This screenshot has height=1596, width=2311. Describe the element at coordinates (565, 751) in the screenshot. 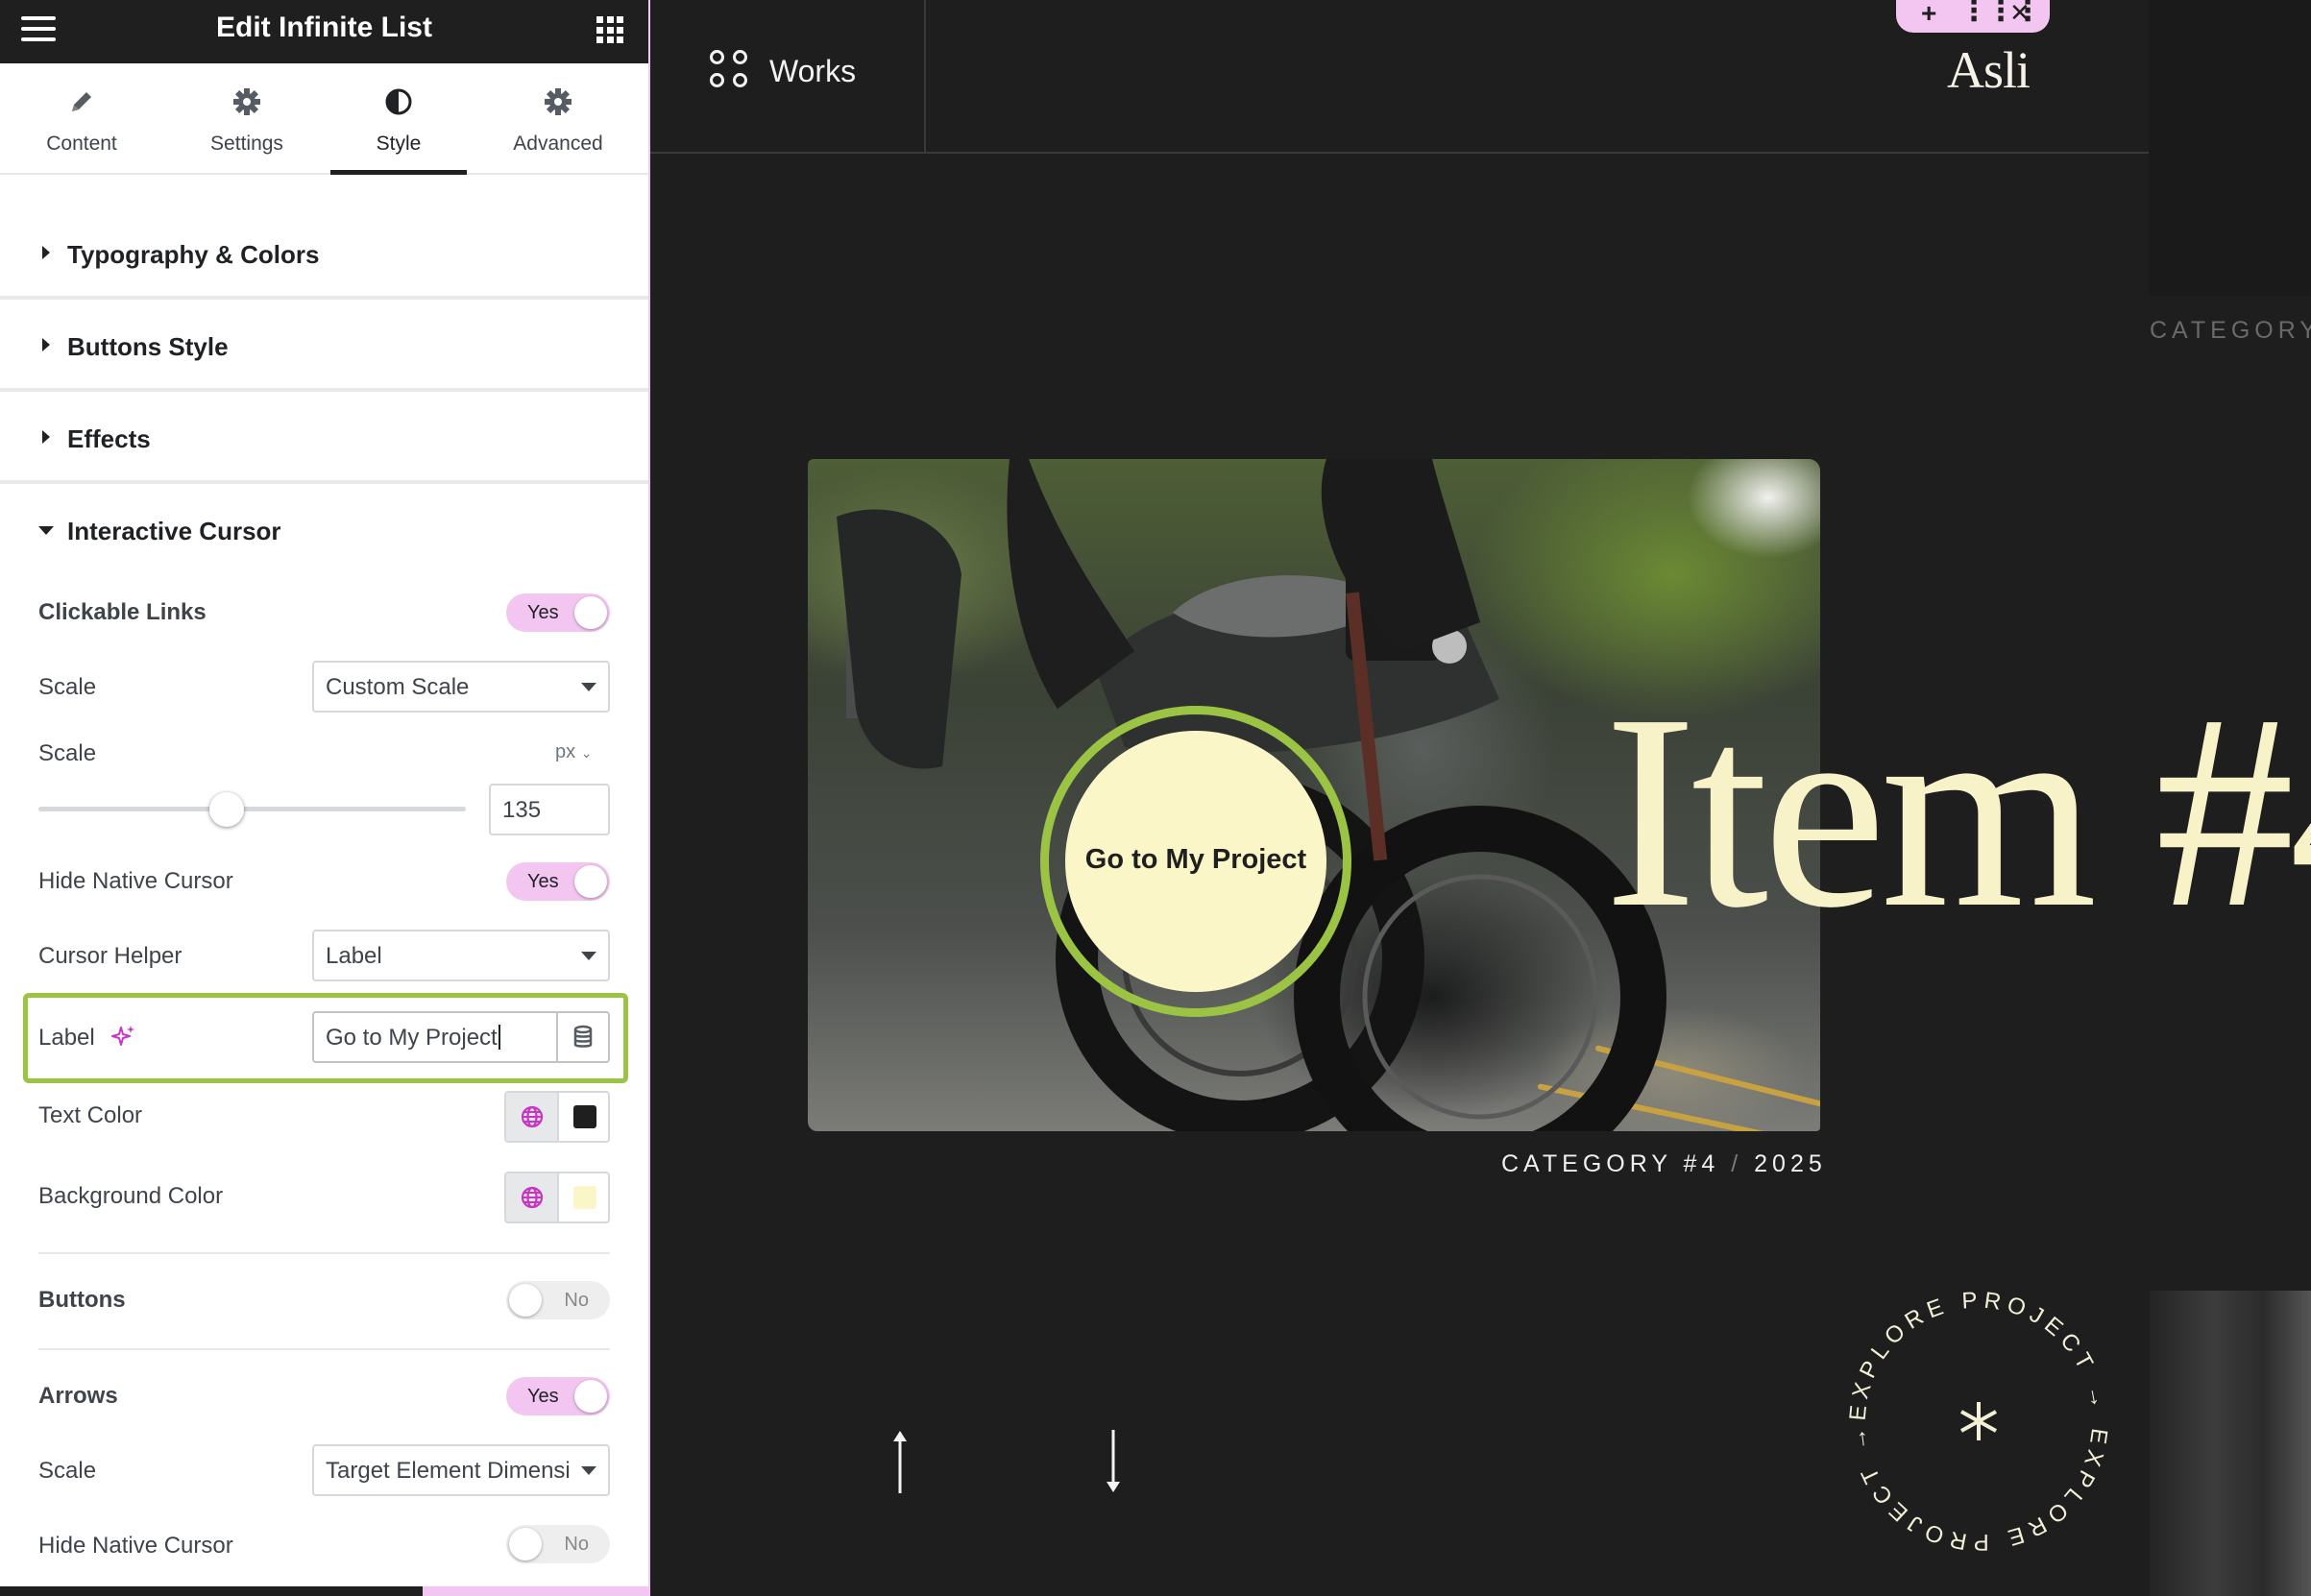

I see `unit-value: px` at that location.